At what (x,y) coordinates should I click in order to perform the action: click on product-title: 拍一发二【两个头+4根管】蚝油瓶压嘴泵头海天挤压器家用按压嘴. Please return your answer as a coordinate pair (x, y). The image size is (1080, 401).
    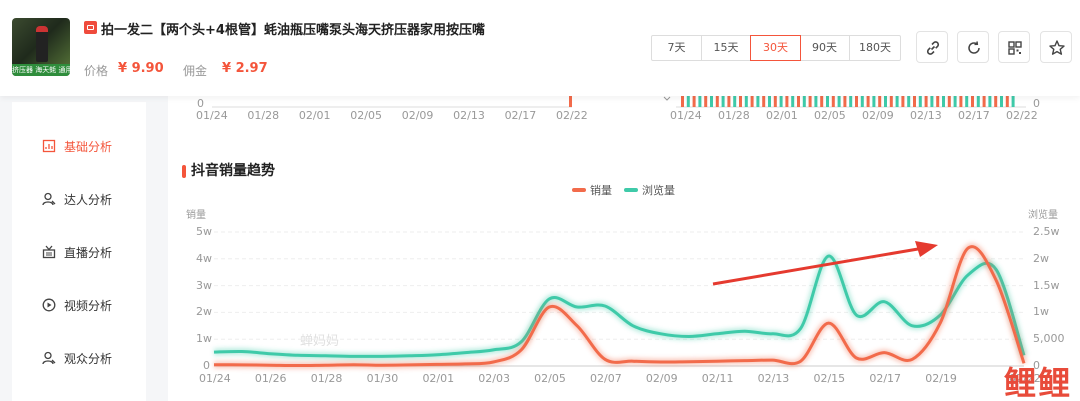
    Looking at the image, I should click on (293, 28).